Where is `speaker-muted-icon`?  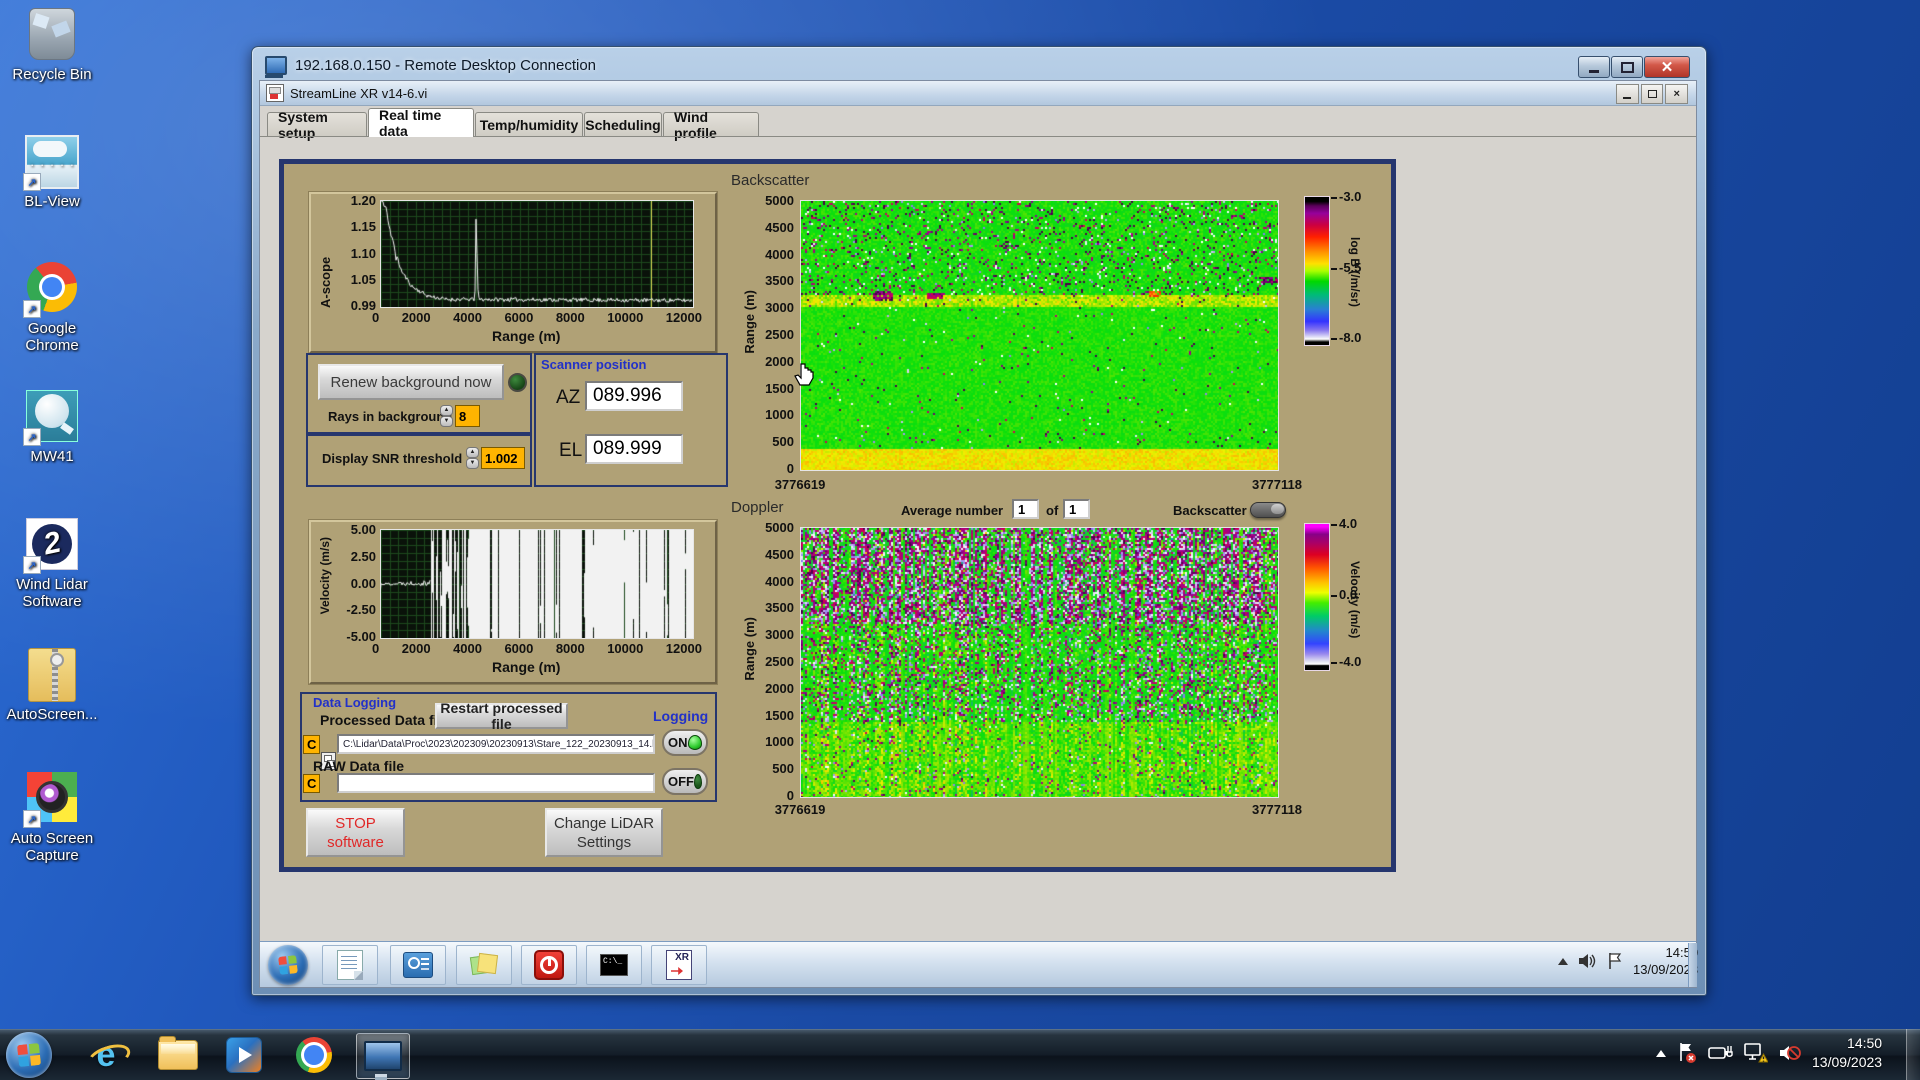 speaker-muted-icon is located at coordinates (1790, 1053).